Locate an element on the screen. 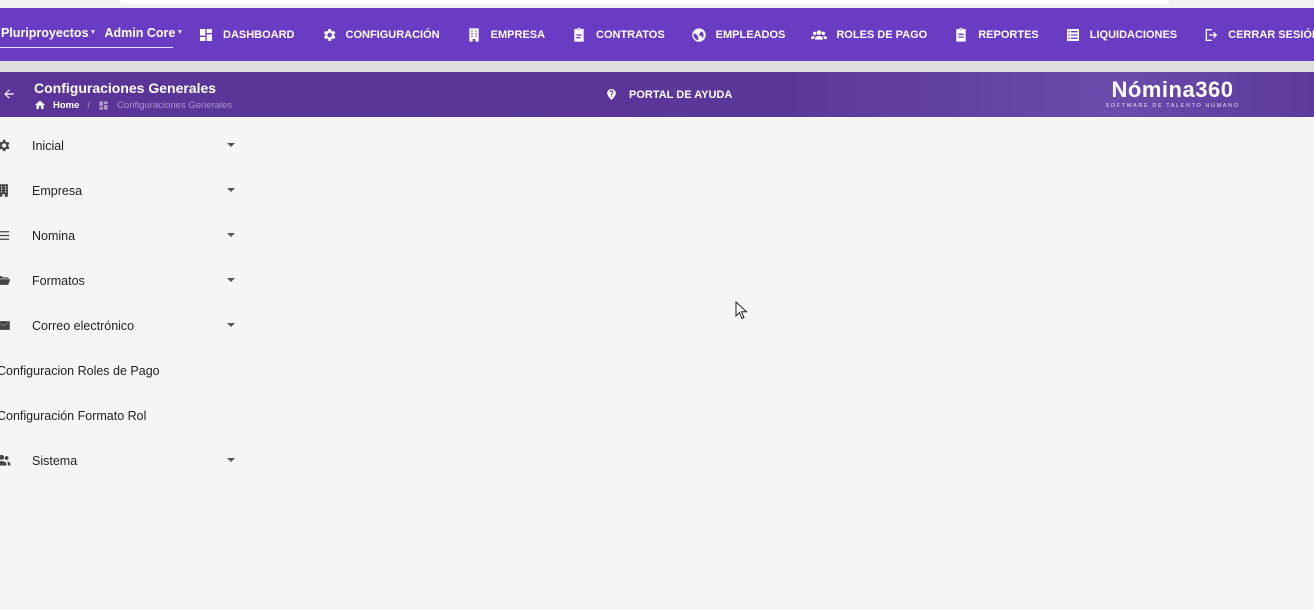  context-selectors: Pluriproyectos ▼ Admin Core ▼ is located at coordinates (91, 33).